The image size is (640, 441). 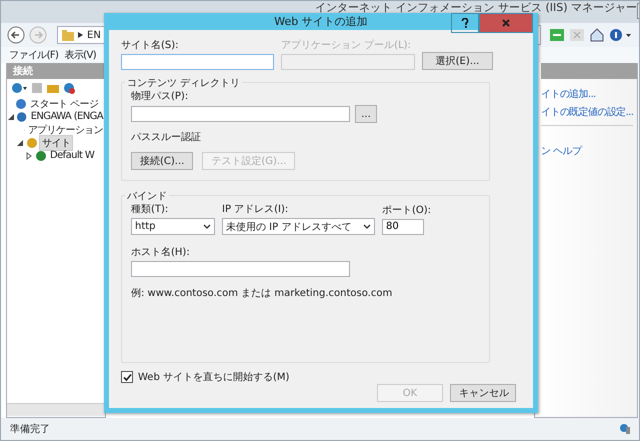 What do you see at coordinates (476, 8) in the screenshot?
I see `window-title: インターネット インフォメーション サービス (IIS) マネージャー` at bounding box center [476, 8].